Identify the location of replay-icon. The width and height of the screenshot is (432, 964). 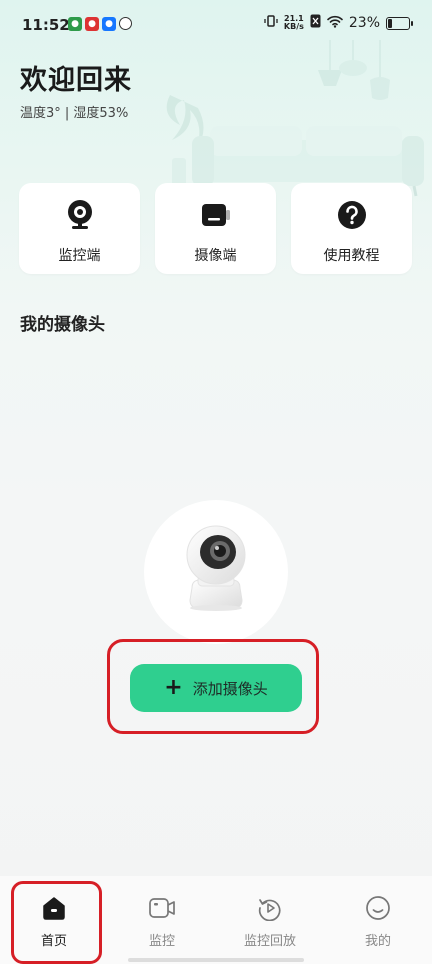
(270, 908).